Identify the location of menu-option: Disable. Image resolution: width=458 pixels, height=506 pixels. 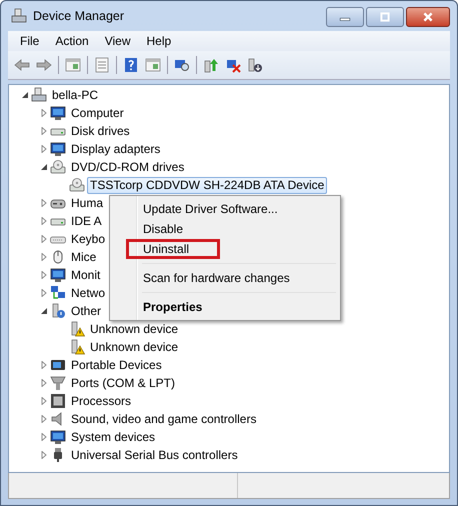
(225, 229).